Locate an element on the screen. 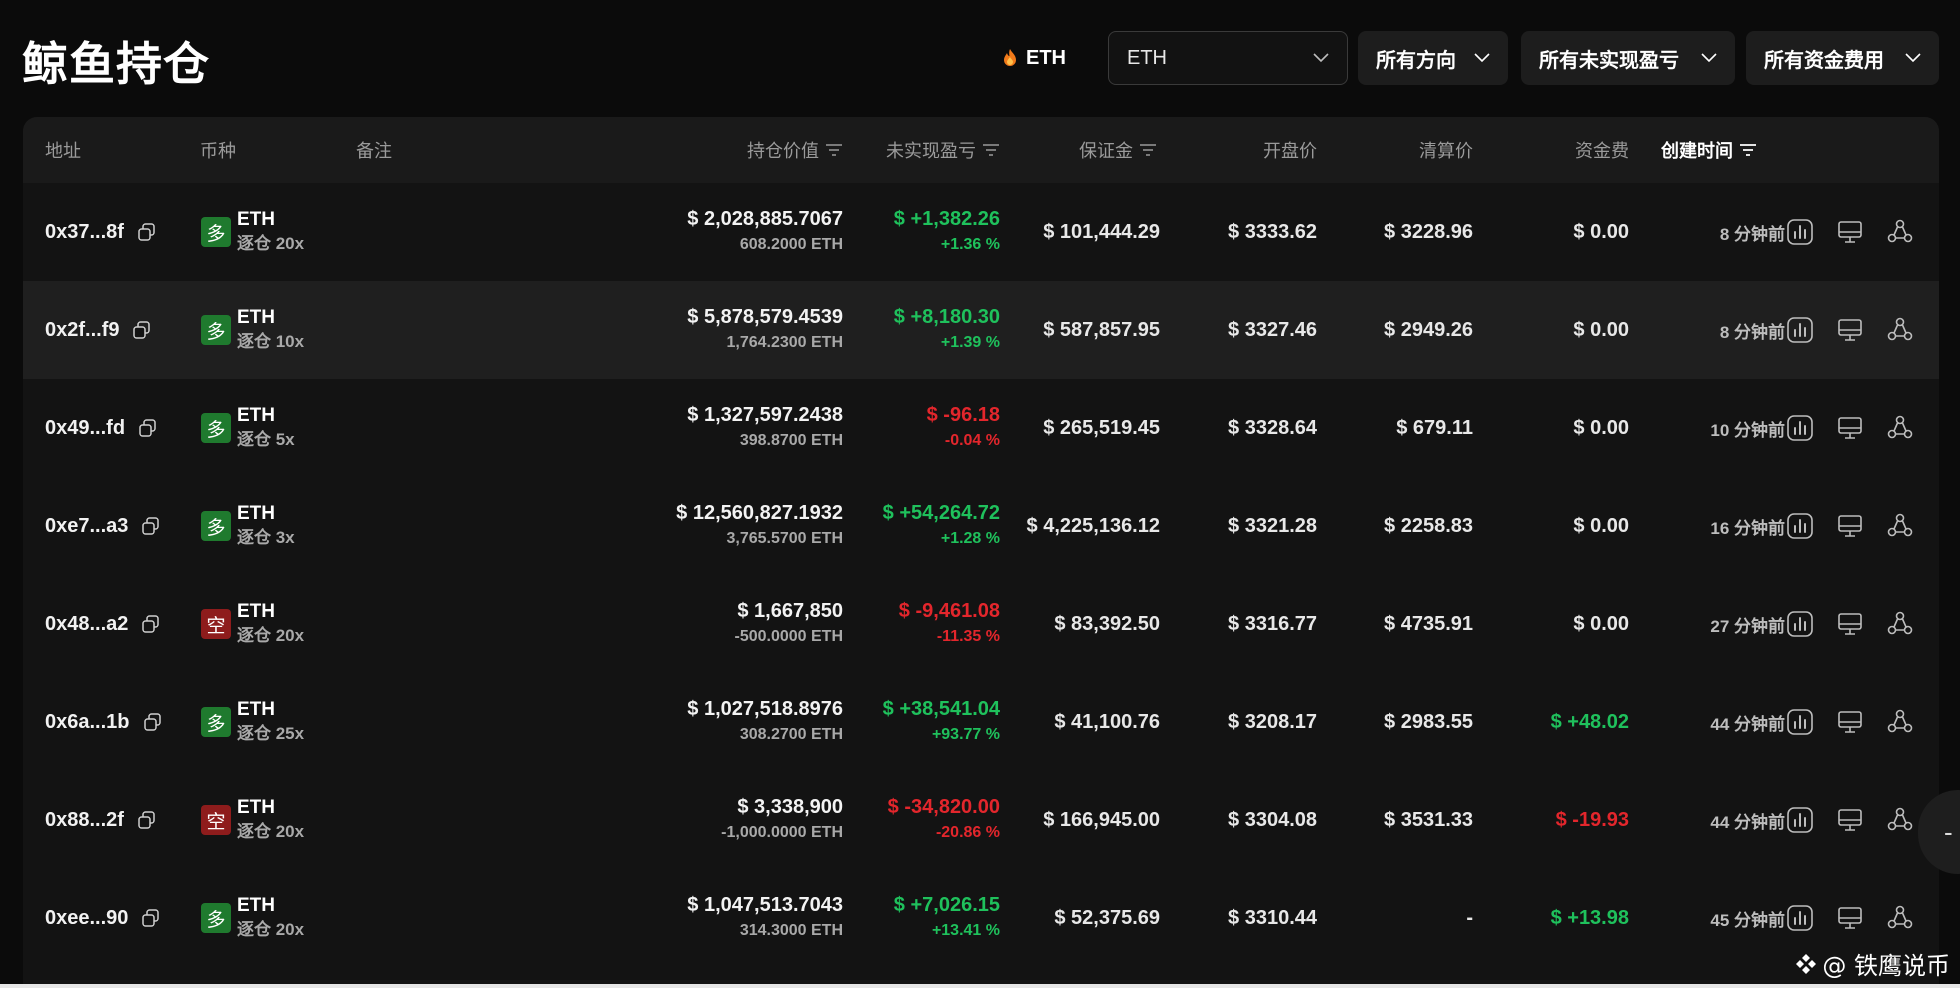  position-value-cell: $ 2,028,885.7067 608.2000 ETH is located at coordinates (733, 232).